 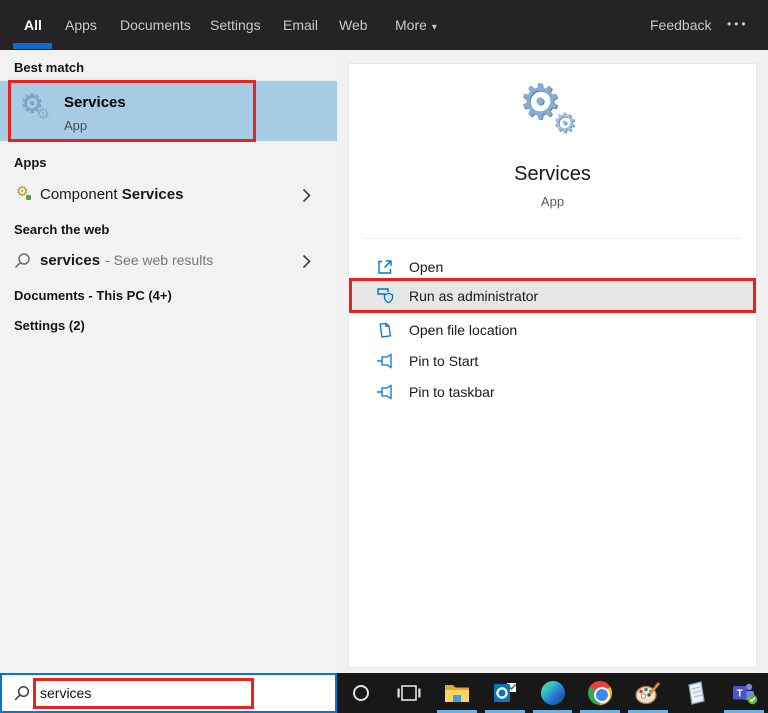 I want to click on action-label: Pin to Start, so click(x=444, y=361).